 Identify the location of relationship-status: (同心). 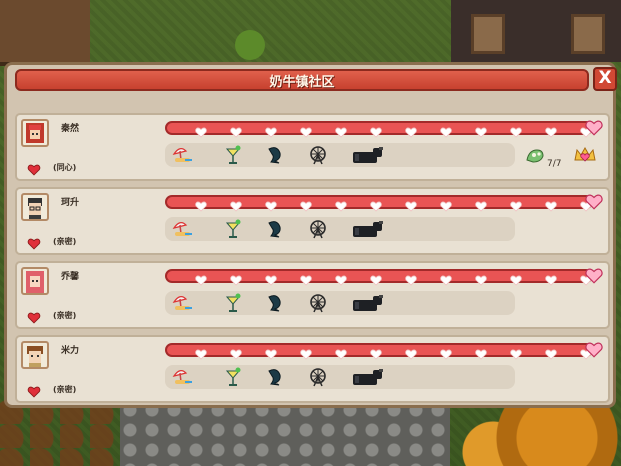
(65, 167).